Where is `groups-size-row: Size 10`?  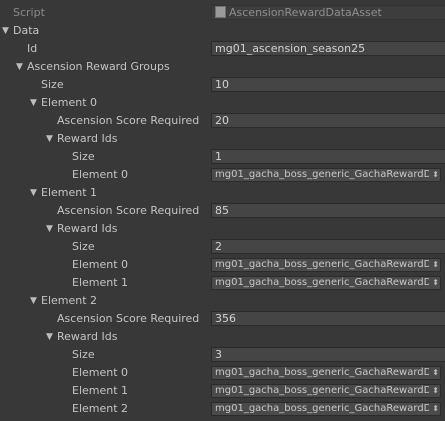
groups-size-row: Size 10 is located at coordinates (222, 85).